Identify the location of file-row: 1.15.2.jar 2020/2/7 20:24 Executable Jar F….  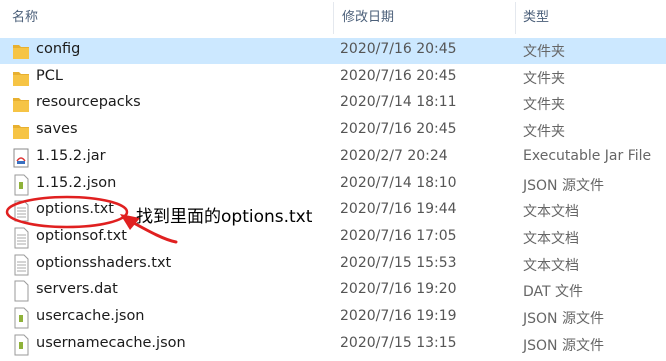
(333, 158).